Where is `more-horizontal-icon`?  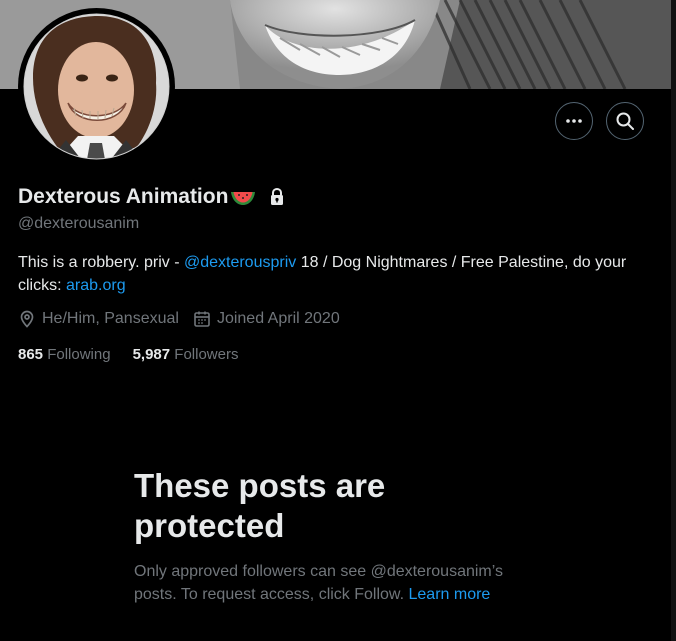
more-horizontal-icon is located at coordinates (574, 121).